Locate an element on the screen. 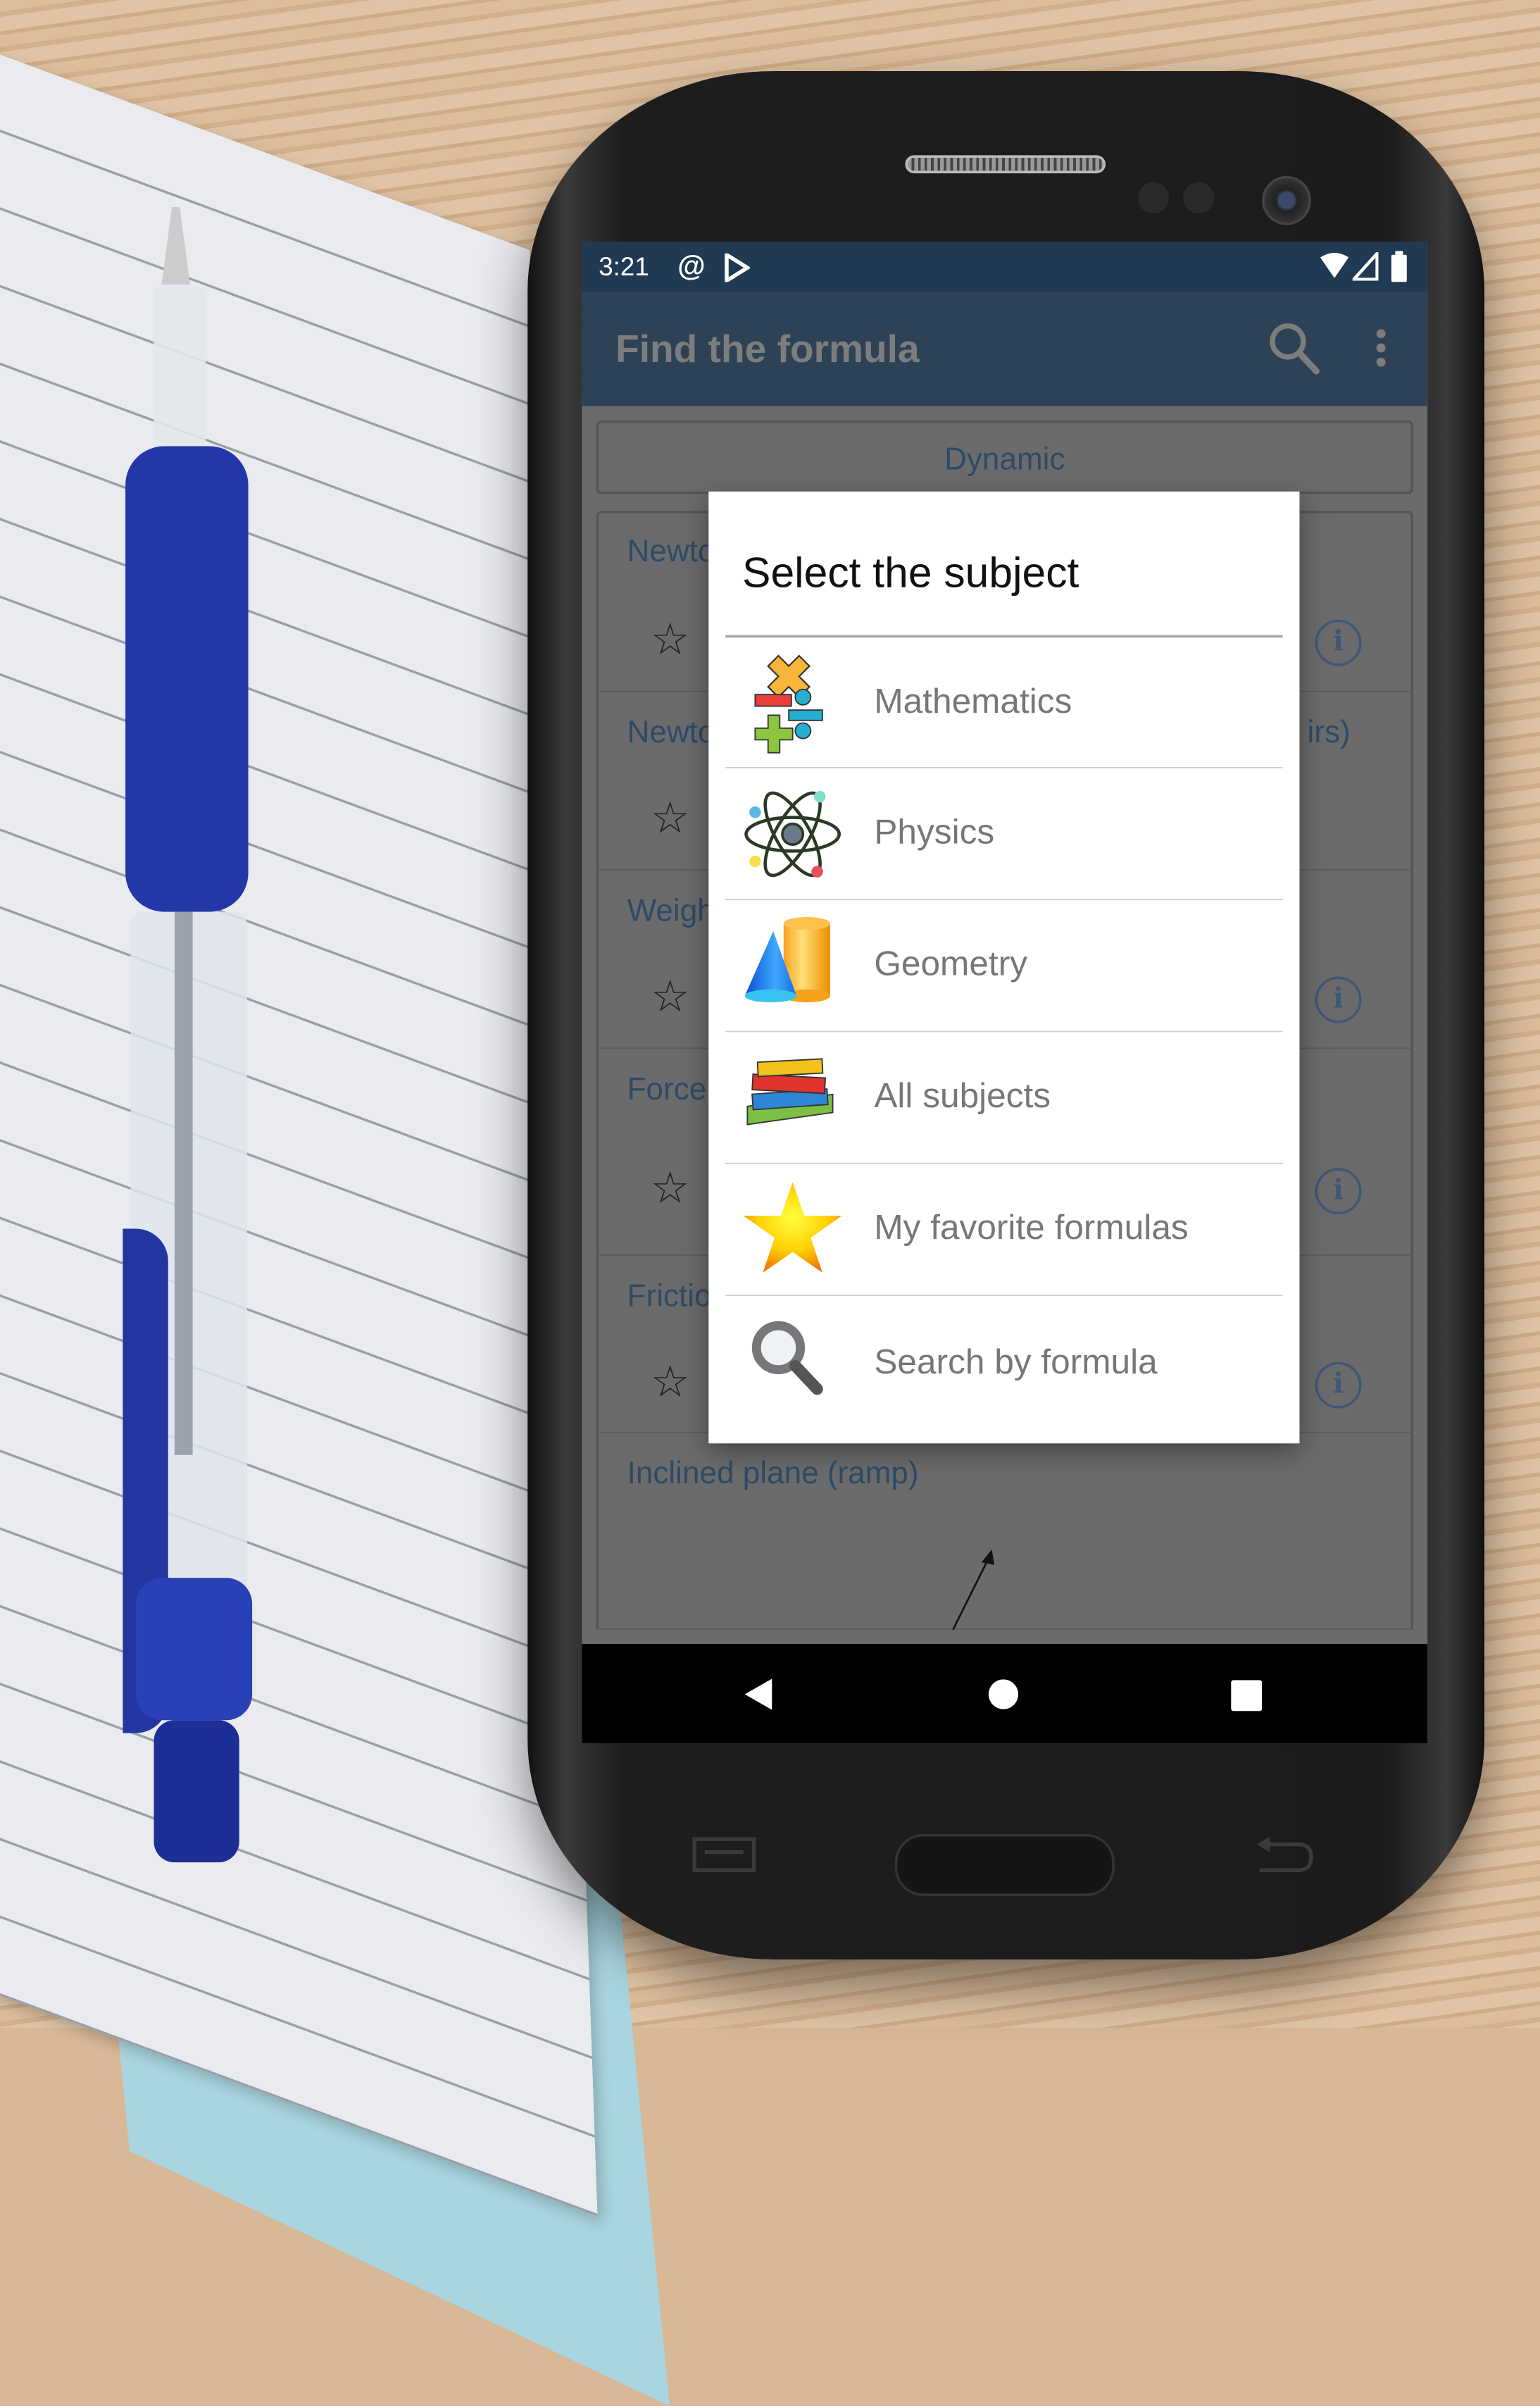  magnifier-icon is located at coordinates (787, 1358).